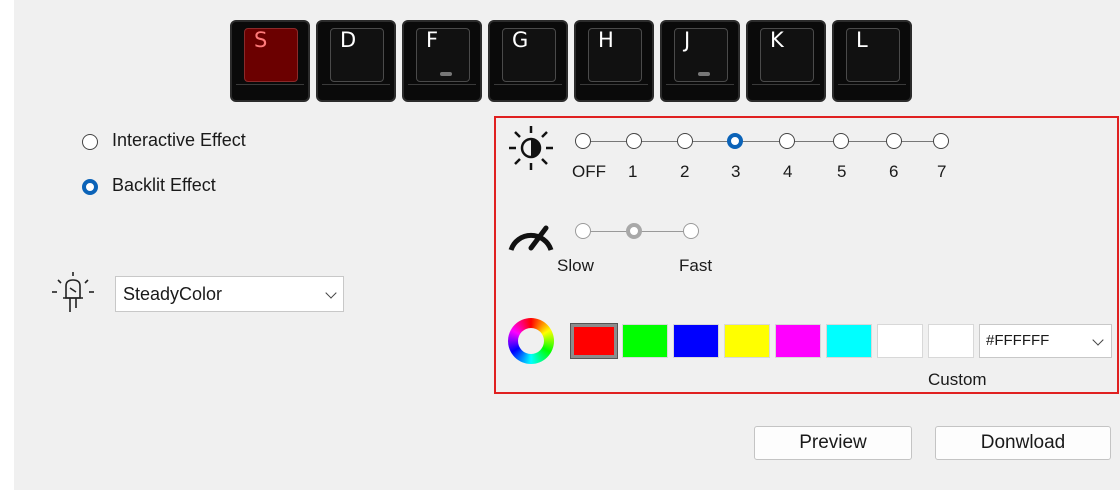 The height and width of the screenshot is (490, 1120). I want to click on brightness-off-radio, so click(583, 141).